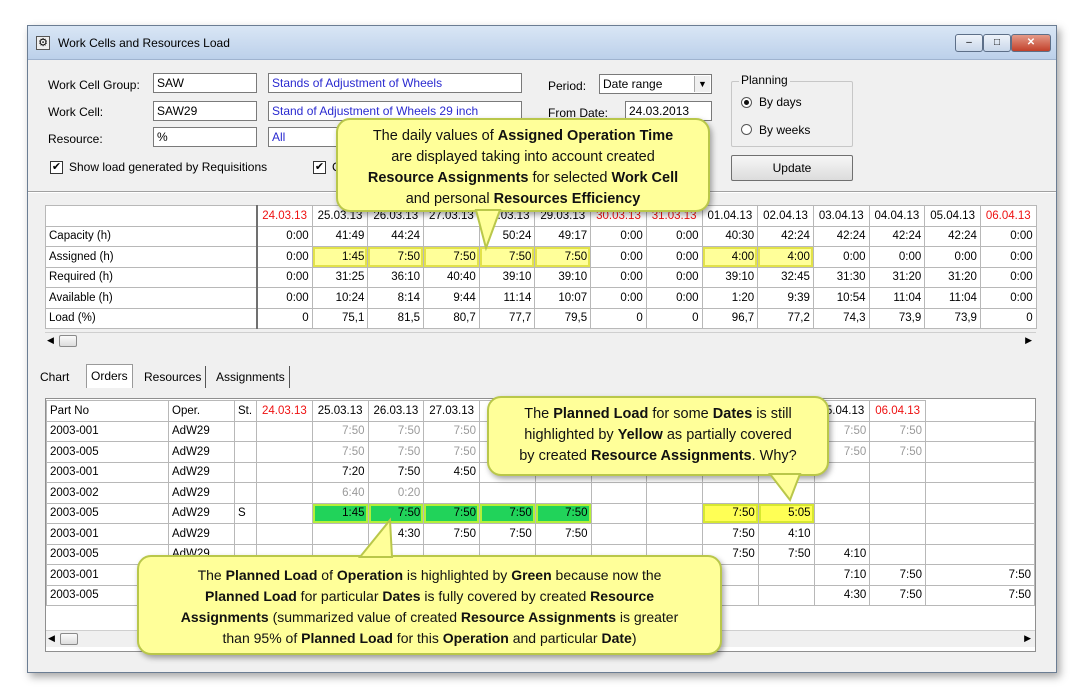 This screenshot has height=697, width=1082. I want to click on planned-load-cell: 4:50, so click(451, 472).